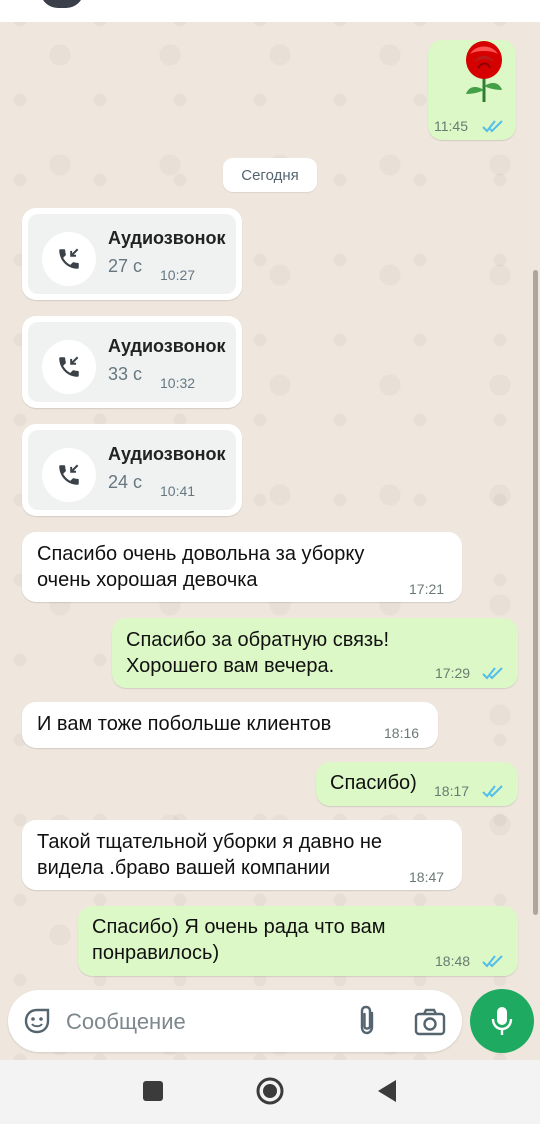 The width and height of the screenshot is (540, 1124). Describe the element at coordinates (126, 1022) in the screenshot. I see `message-input: Сообщение` at that location.